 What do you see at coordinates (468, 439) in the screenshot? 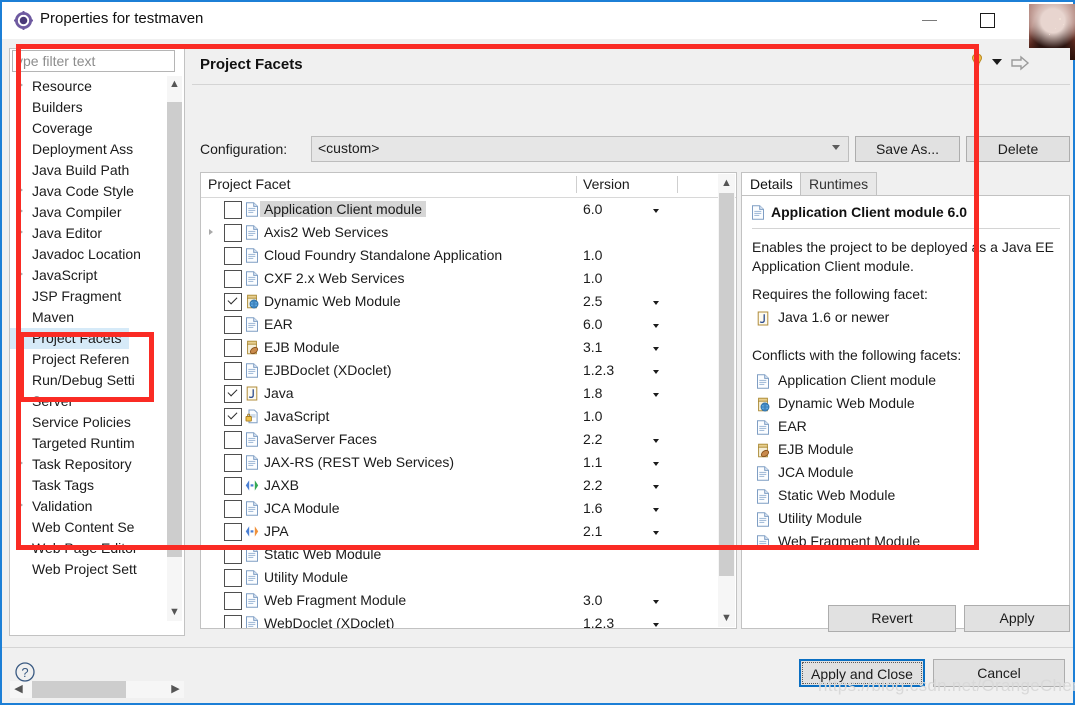
I see `table-row: JavaServer Faces 2.2` at bounding box center [468, 439].